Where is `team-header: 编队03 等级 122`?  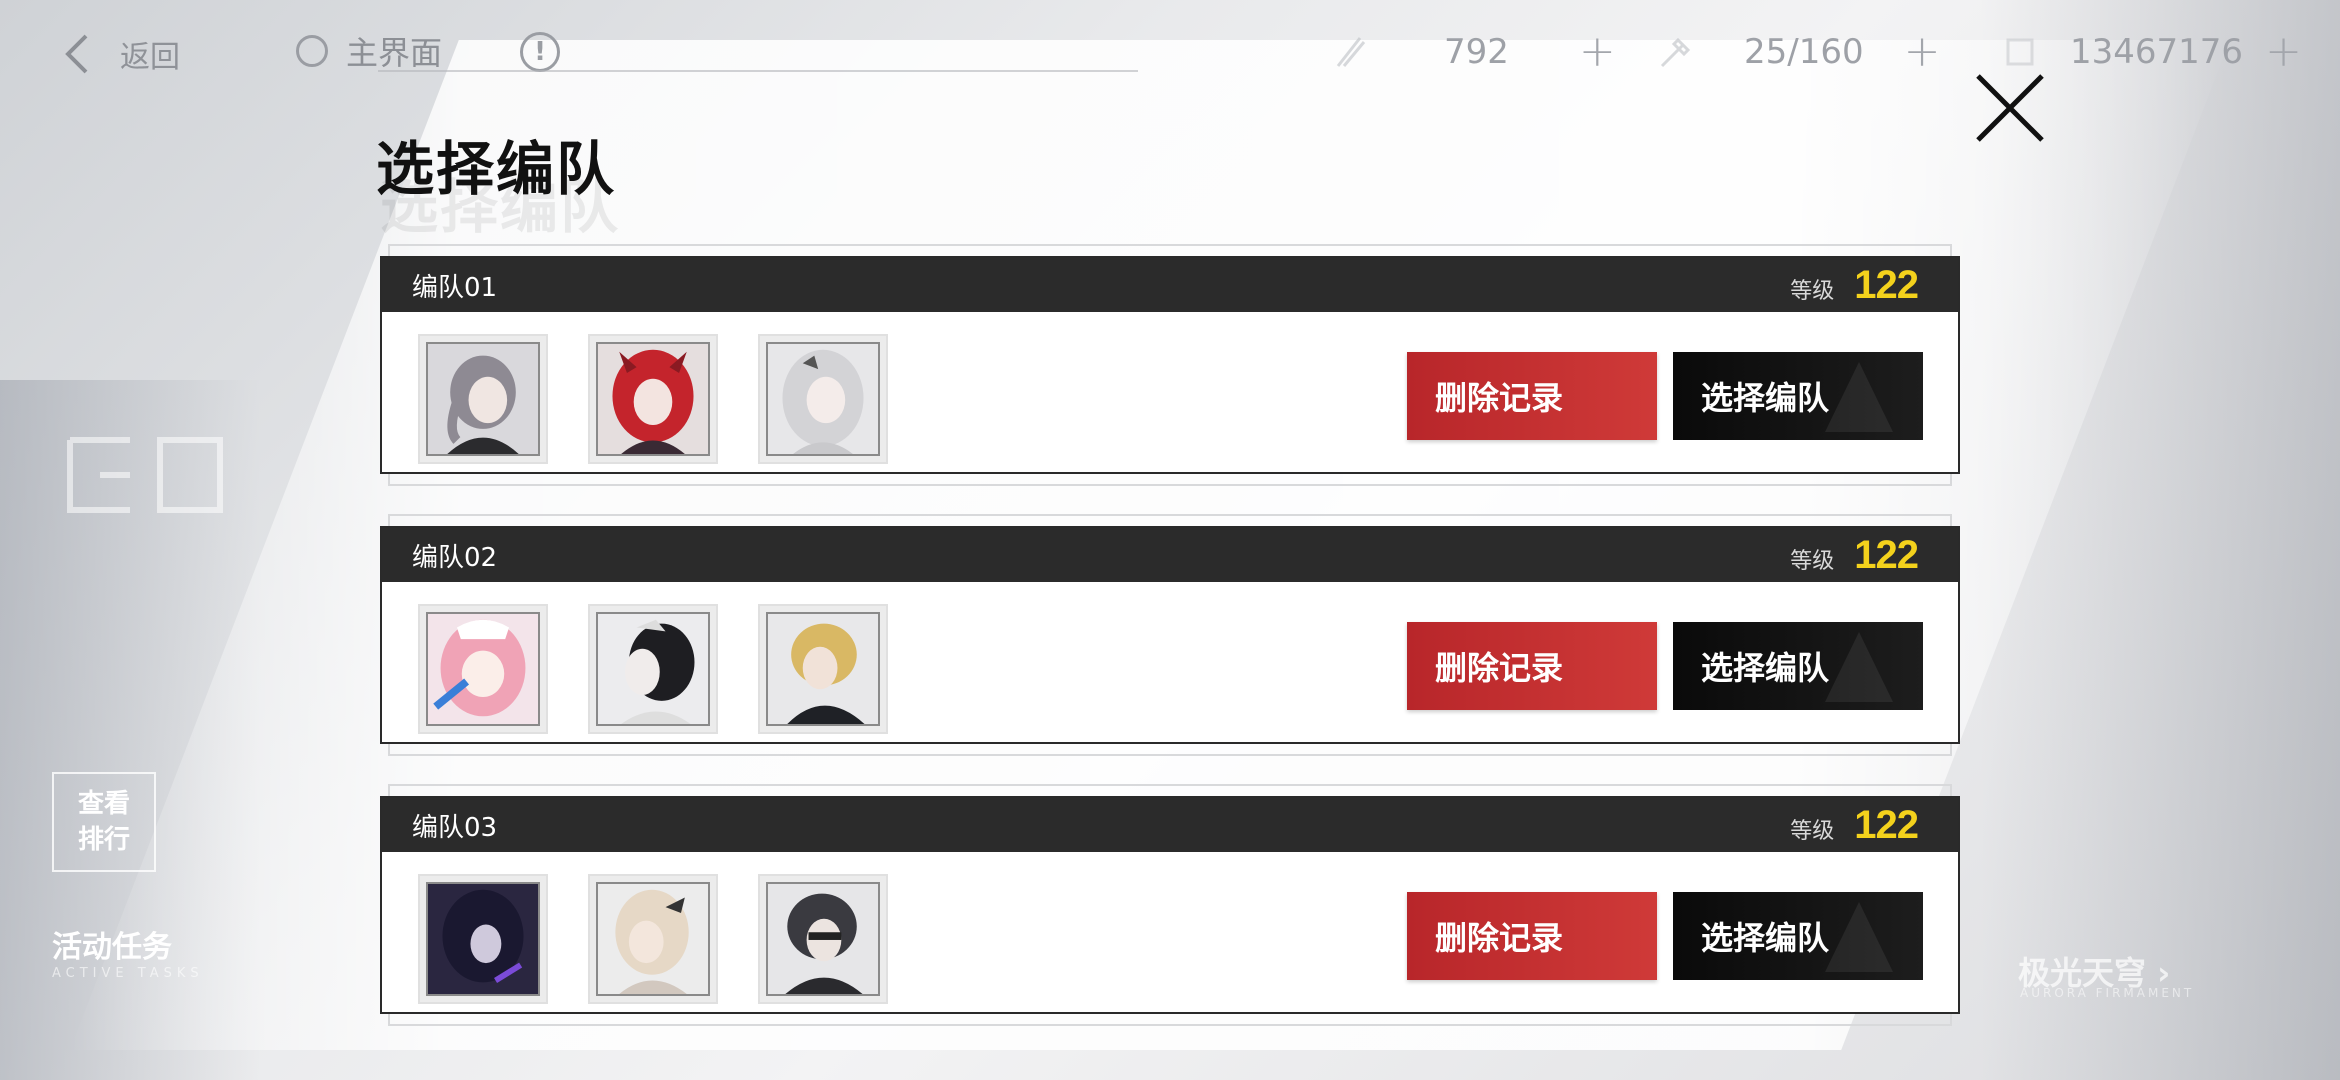 team-header: 编队03 等级 122 is located at coordinates (1170, 825).